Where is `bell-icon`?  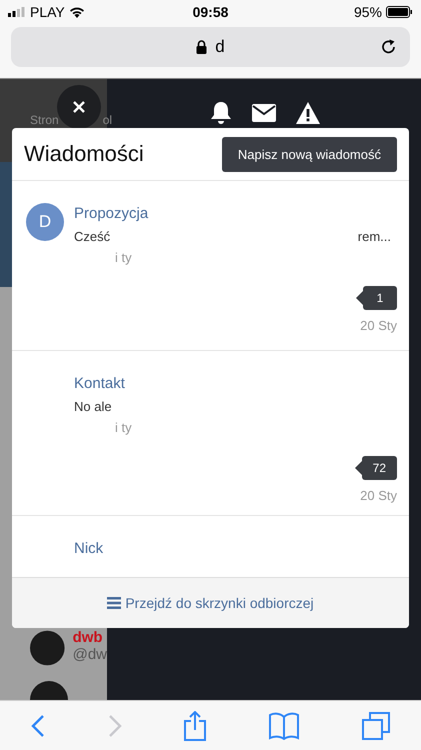
bell-icon is located at coordinates (221, 113).